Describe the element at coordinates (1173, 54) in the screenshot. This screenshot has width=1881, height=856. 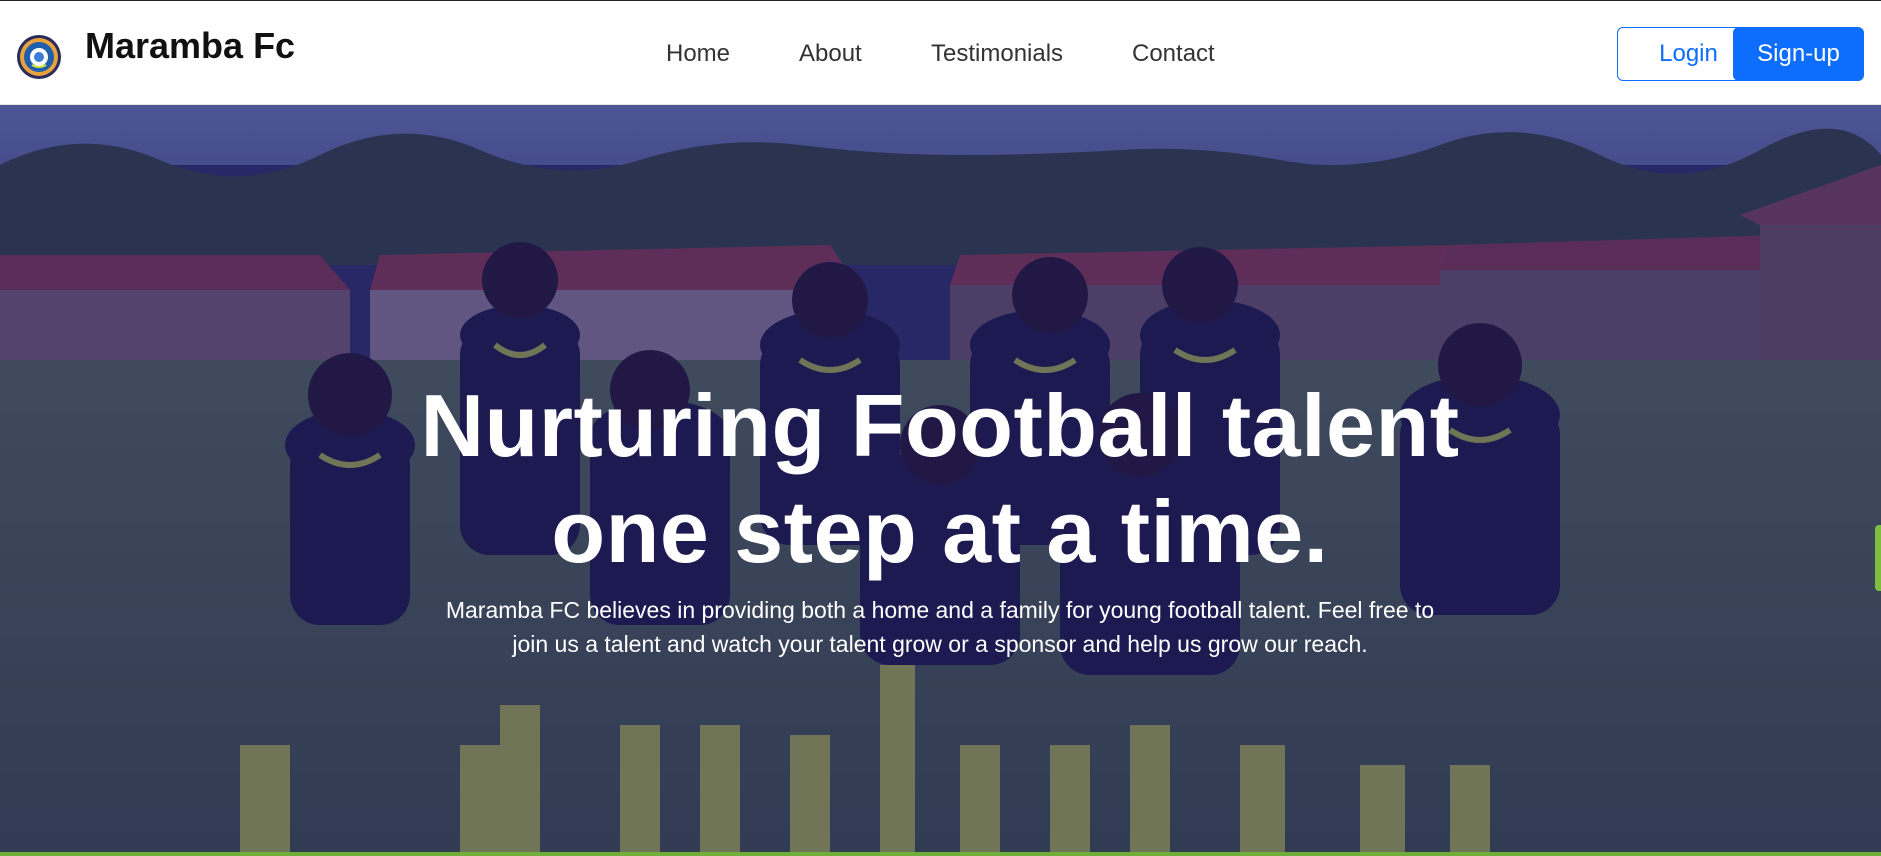
I see `nav-link-contact: Contact` at that location.